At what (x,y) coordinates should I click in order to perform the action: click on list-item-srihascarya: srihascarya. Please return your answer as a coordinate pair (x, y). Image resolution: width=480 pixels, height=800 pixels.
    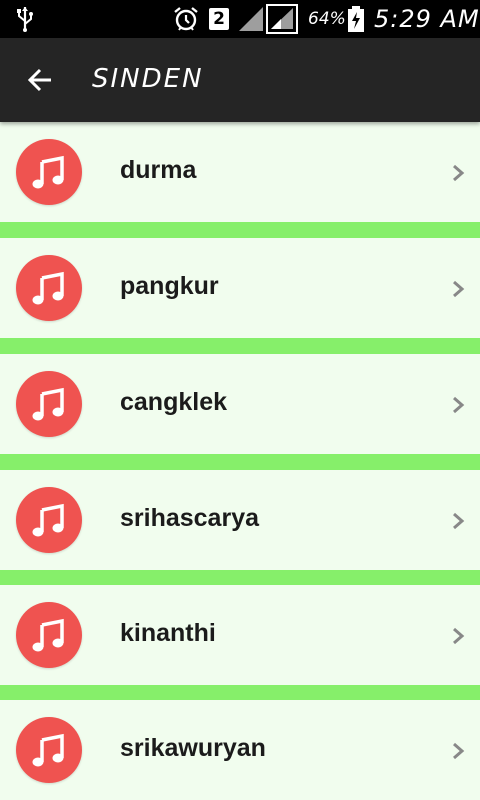
    Looking at the image, I should click on (240, 520).